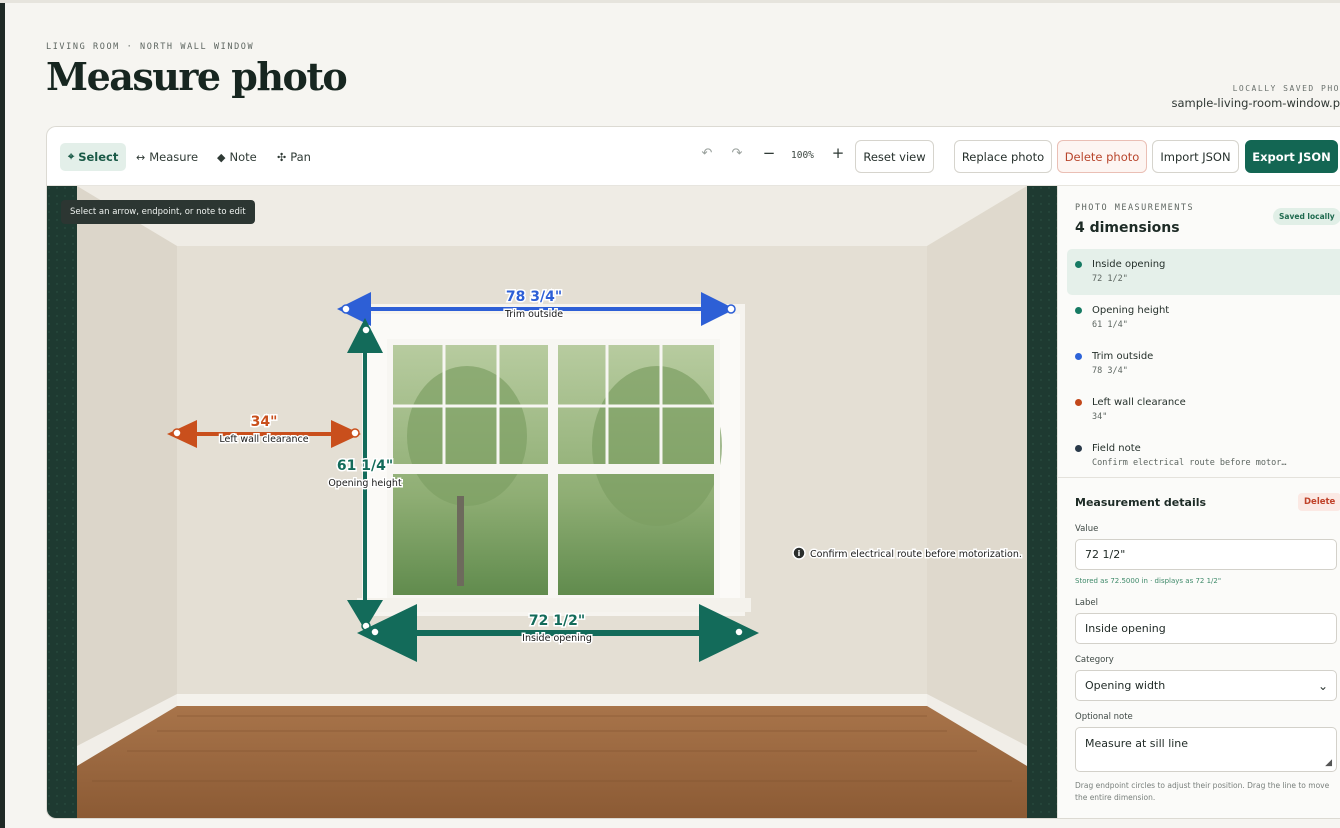 This screenshot has width=1340, height=828. I want to click on tool-select: ⌖ Select, so click(93, 157).